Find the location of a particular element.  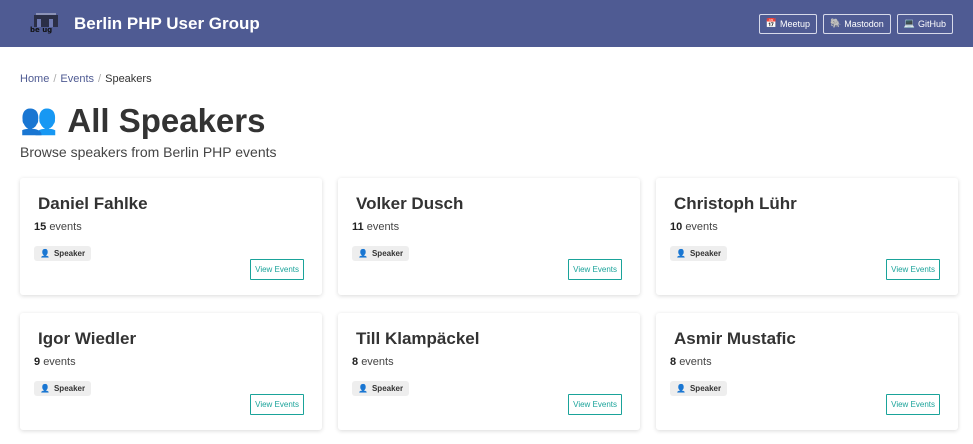

github-label: GitHub is located at coordinates (931, 23).